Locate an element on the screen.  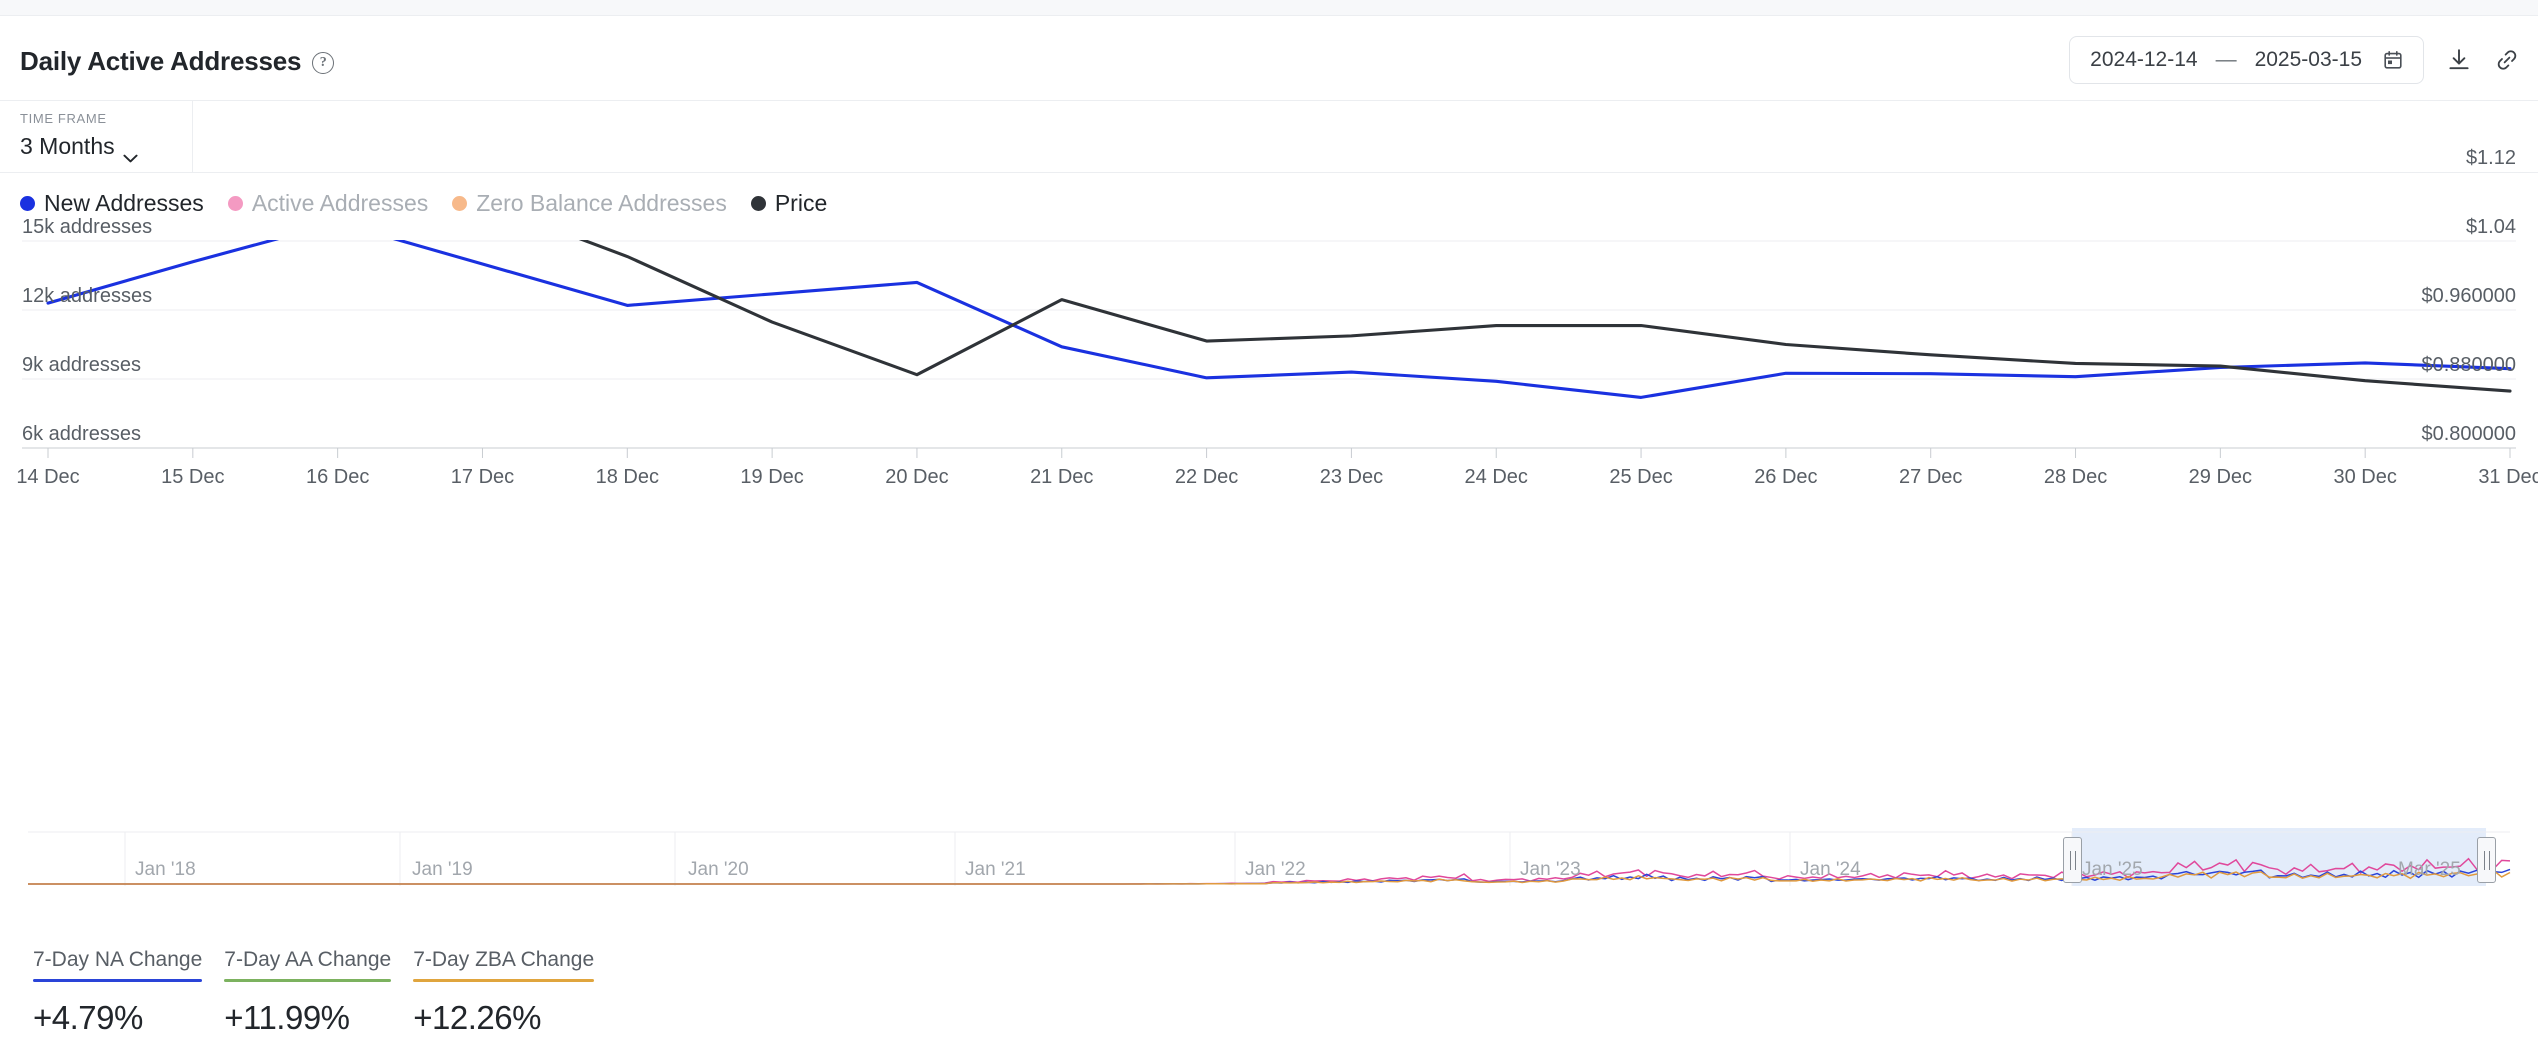
y-axis-left-tick-label: 6k addresses is located at coordinates (81, 434).